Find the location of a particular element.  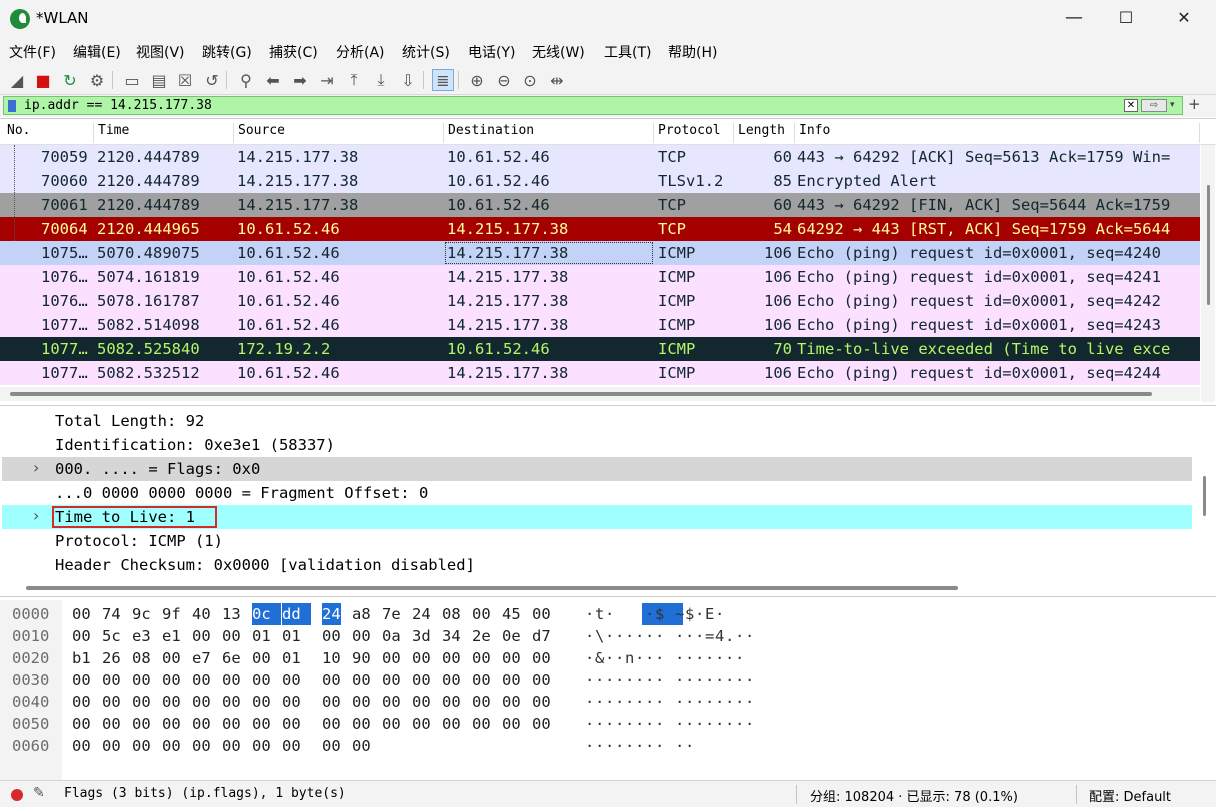

details-horizontal-scrollbar is located at coordinates (600, 588).